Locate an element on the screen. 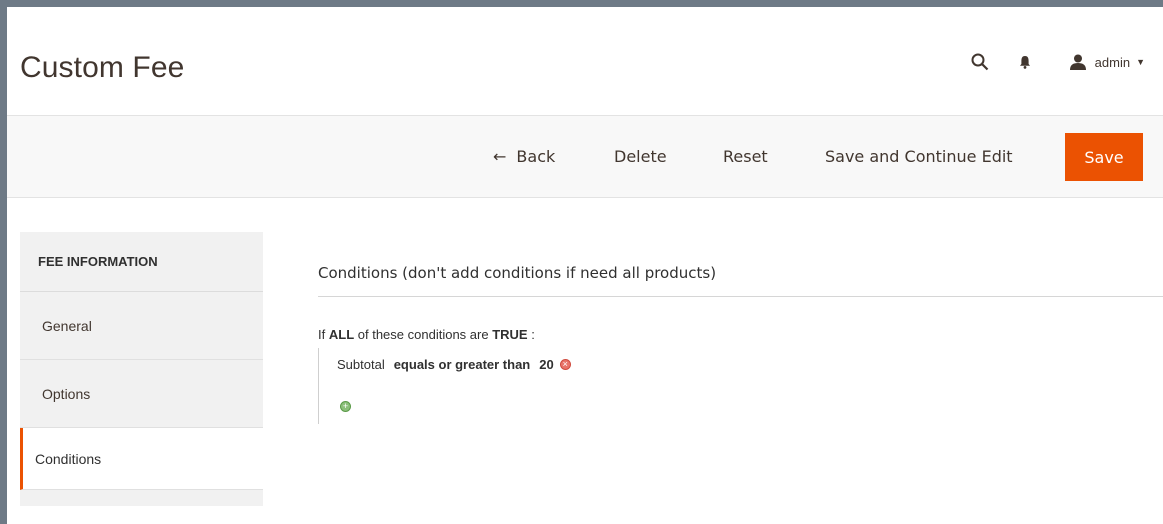  sidebar-item-options: Options is located at coordinates (141, 394).